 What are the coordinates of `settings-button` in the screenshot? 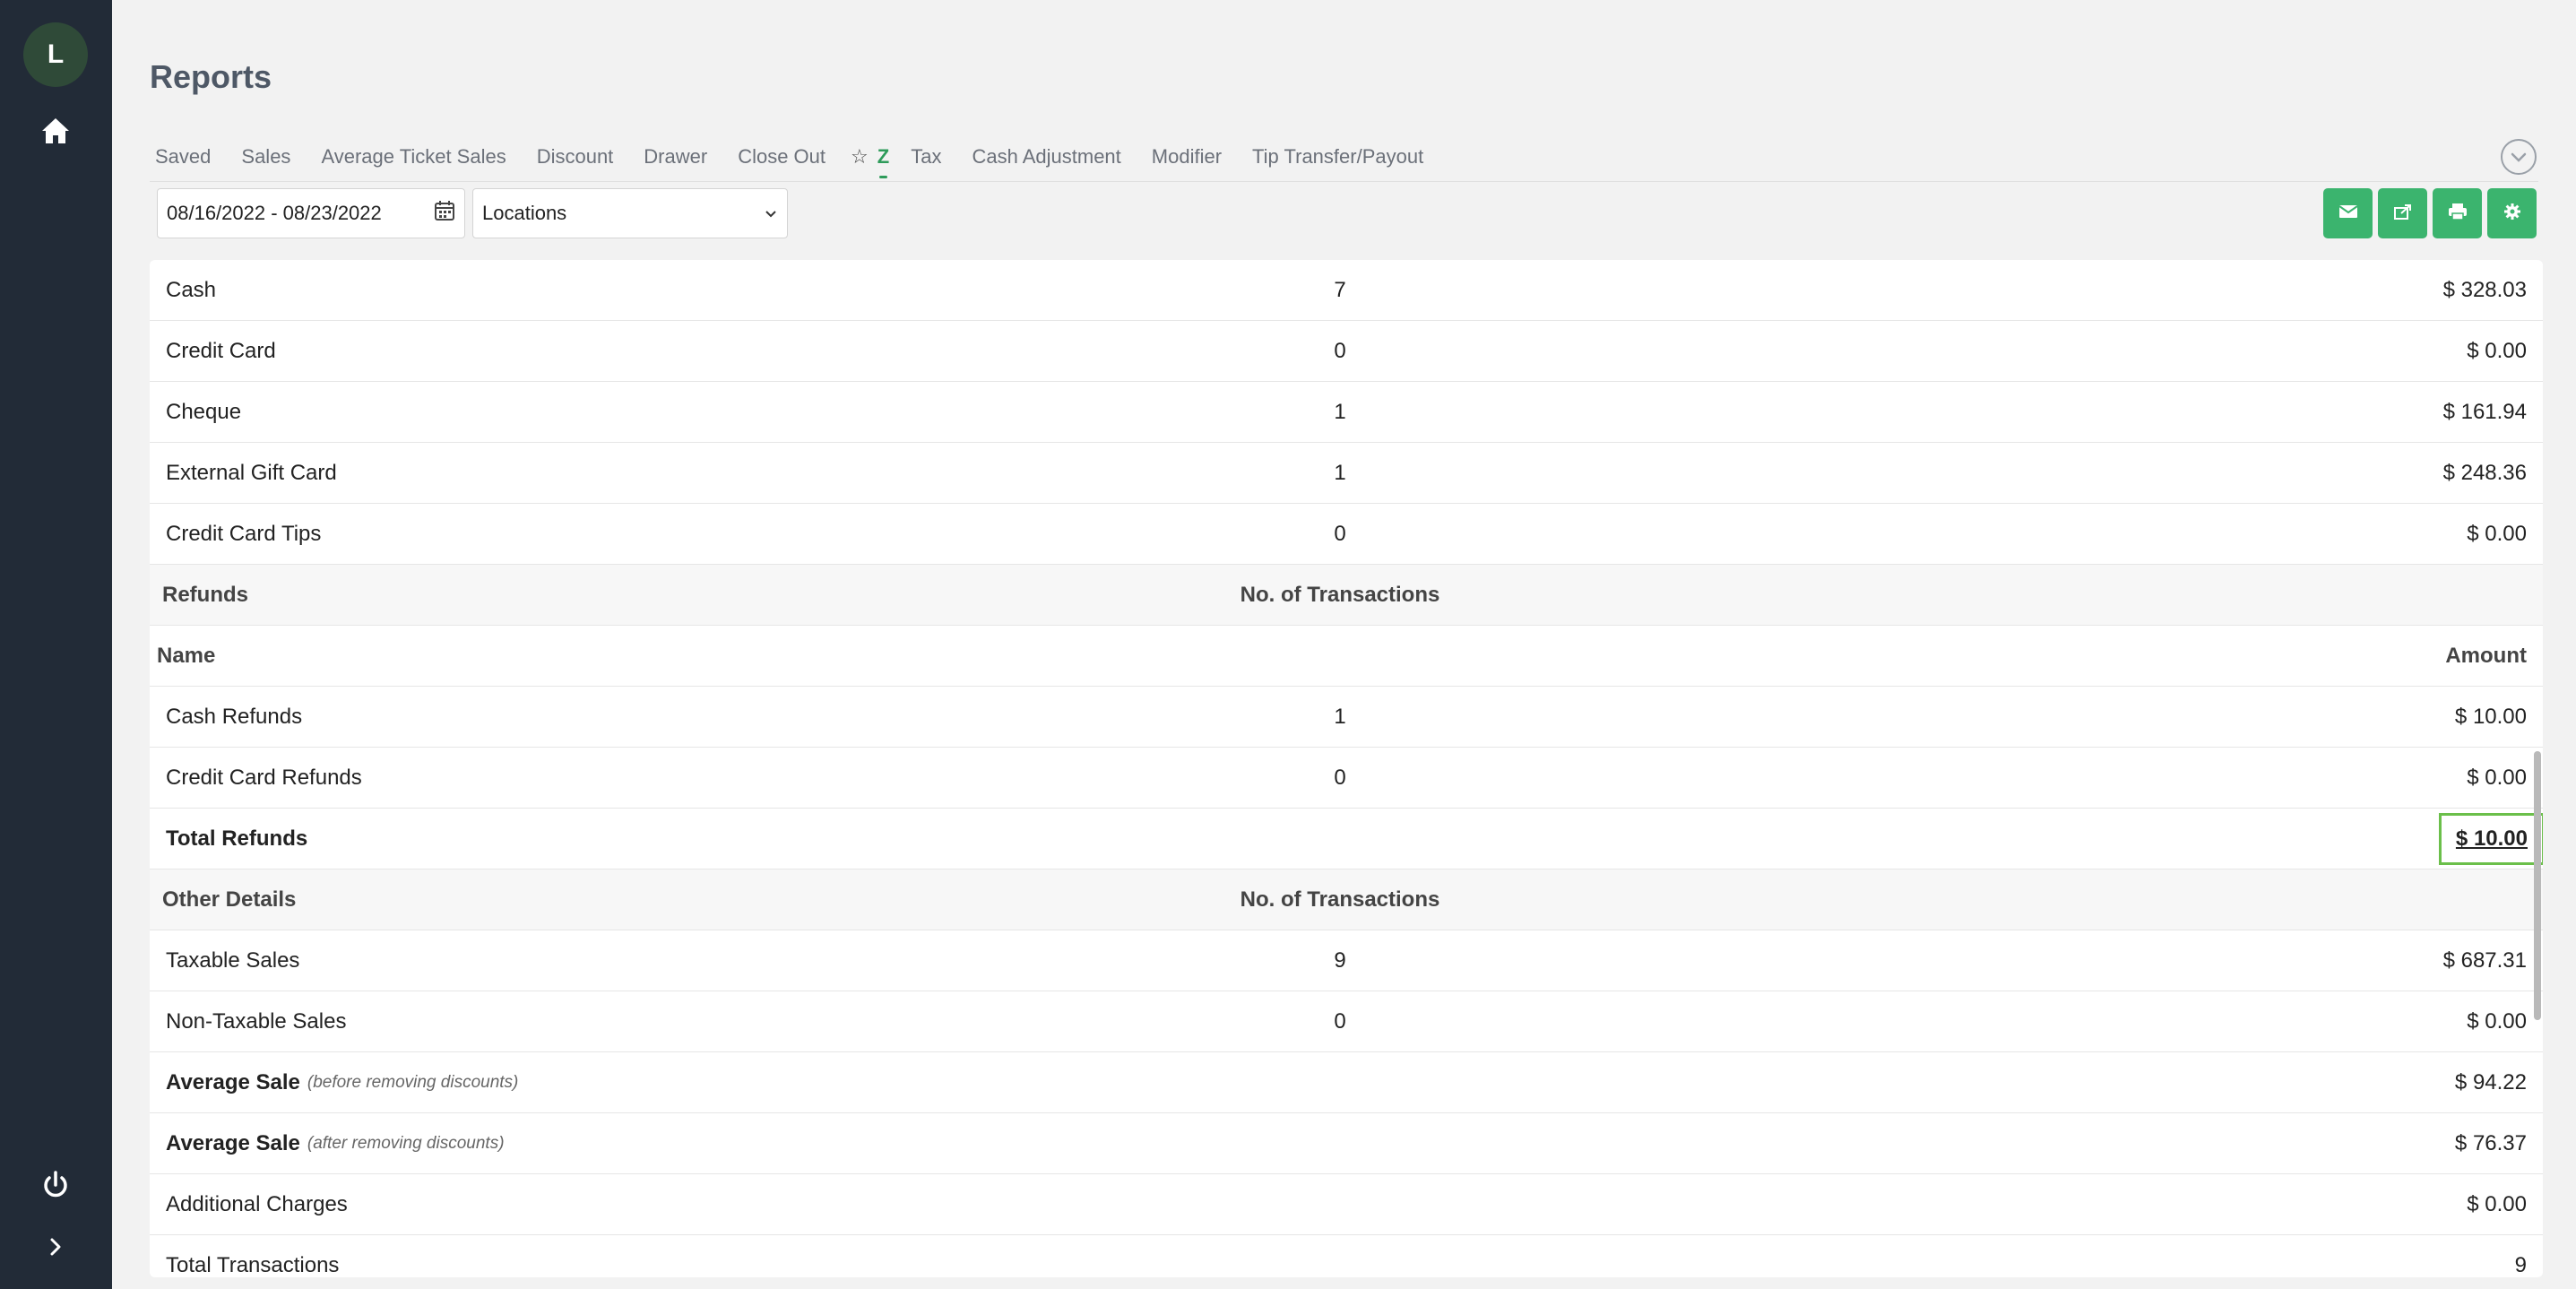 It's located at (2512, 213).